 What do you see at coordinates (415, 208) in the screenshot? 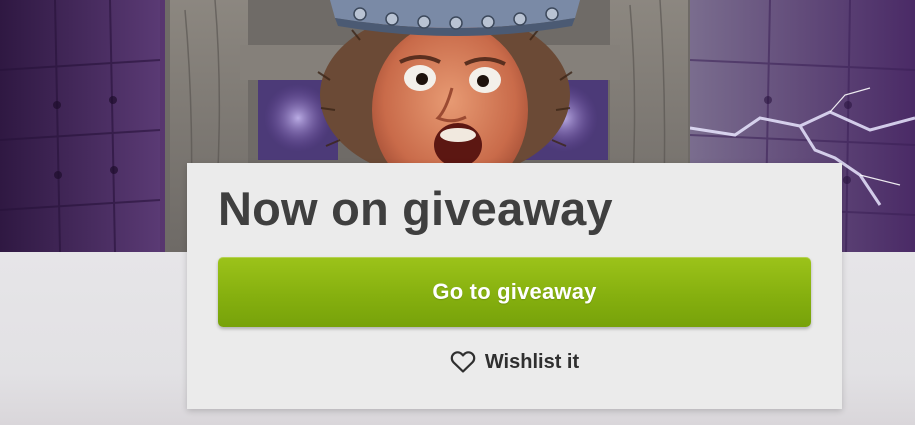
I see `giveaway-title: Now on giveaway` at bounding box center [415, 208].